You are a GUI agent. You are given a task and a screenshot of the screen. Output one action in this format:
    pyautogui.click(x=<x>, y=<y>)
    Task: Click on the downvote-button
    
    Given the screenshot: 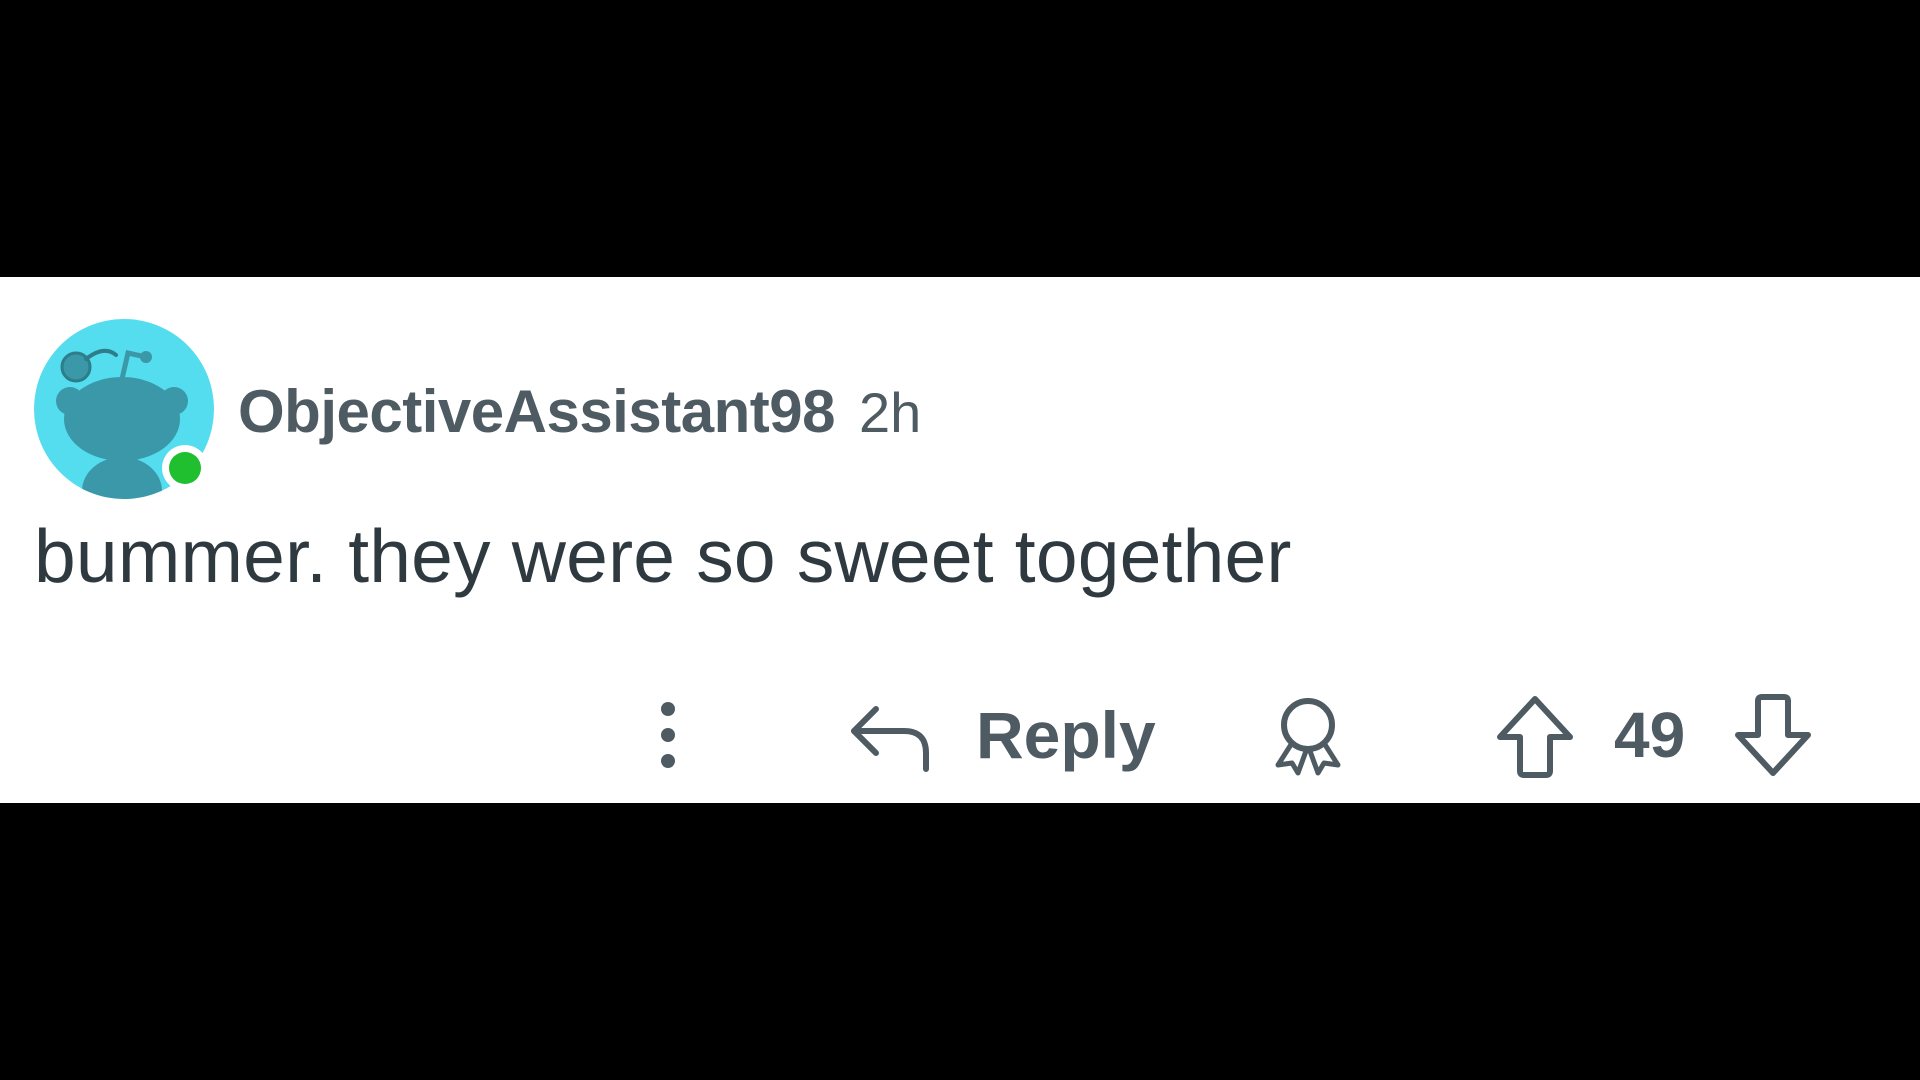 What is the action you would take?
    pyautogui.click(x=1773, y=736)
    